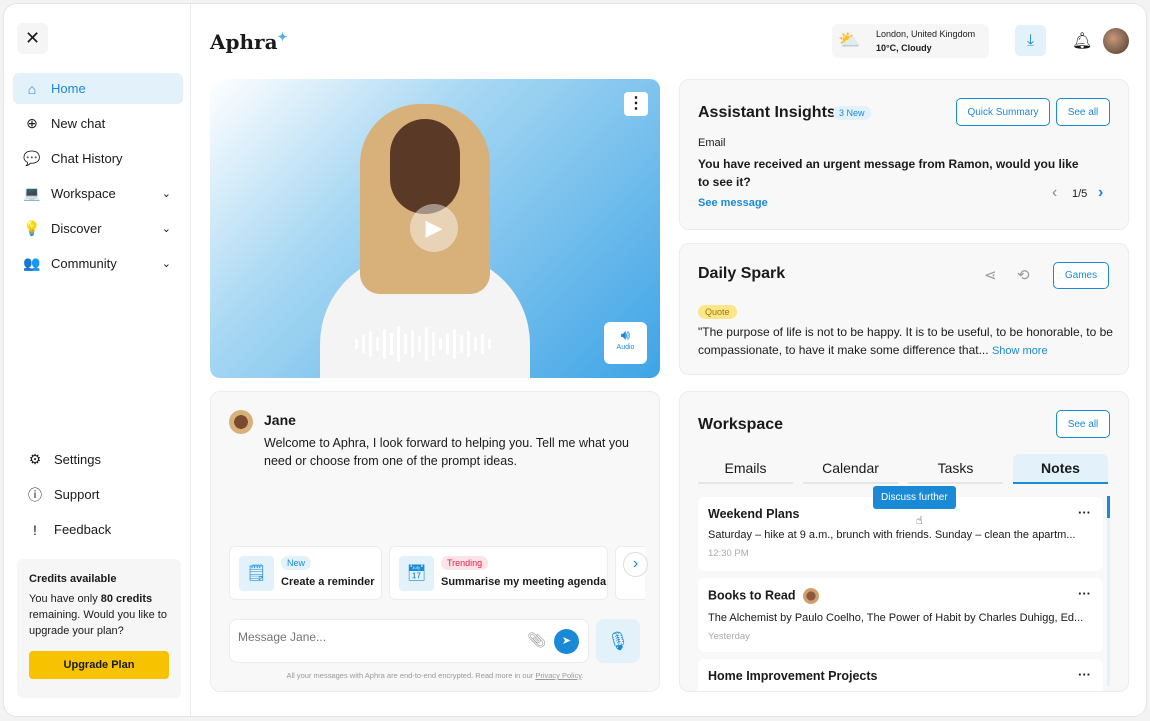 Image resolution: width=1150 pixels, height=721 pixels. Describe the element at coordinates (1100, 193) in the screenshot. I see `next-insight-button: ›` at that location.